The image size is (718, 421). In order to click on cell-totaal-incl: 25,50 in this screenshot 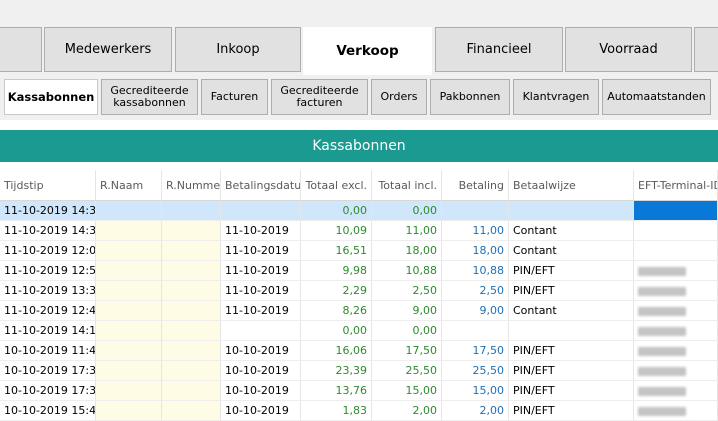, I will do `click(407, 371)`.